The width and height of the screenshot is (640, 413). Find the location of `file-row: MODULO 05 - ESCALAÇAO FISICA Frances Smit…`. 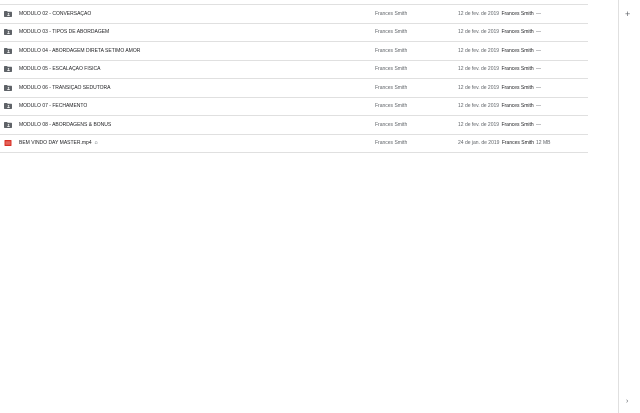

file-row: MODULO 05 - ESCALAÇAO FISICA Frances Smit… is located at coordinates (294, 70).